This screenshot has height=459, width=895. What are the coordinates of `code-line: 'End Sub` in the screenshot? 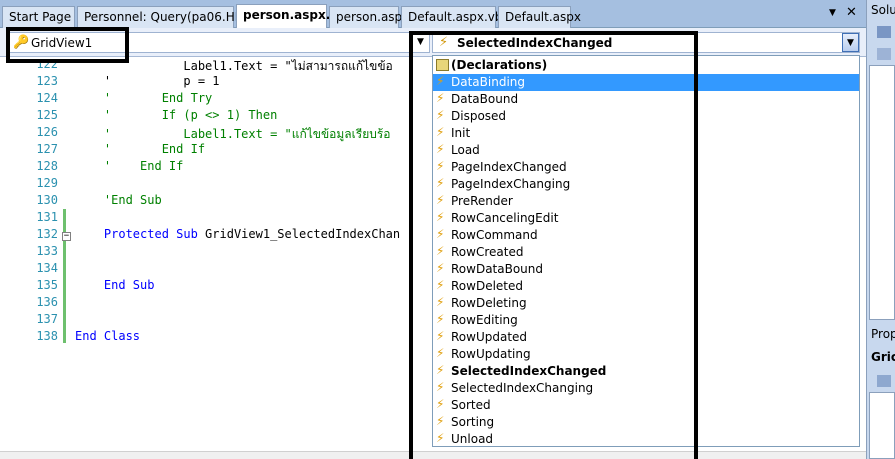 It's located at (118, 200).